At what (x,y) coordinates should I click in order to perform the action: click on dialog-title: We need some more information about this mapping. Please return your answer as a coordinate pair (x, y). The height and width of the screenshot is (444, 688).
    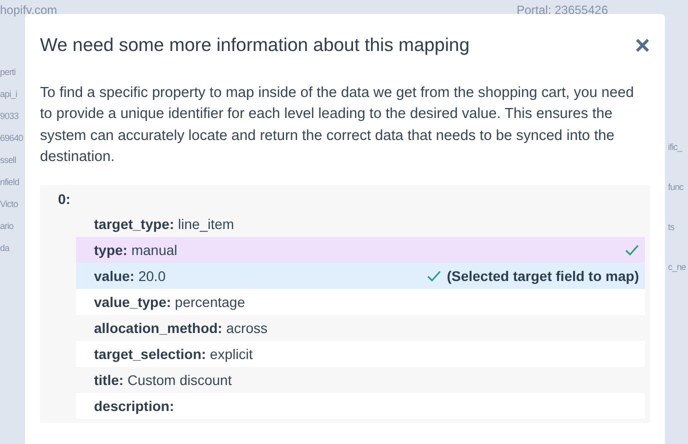
    Looking at the image, I should click on (255, 45).